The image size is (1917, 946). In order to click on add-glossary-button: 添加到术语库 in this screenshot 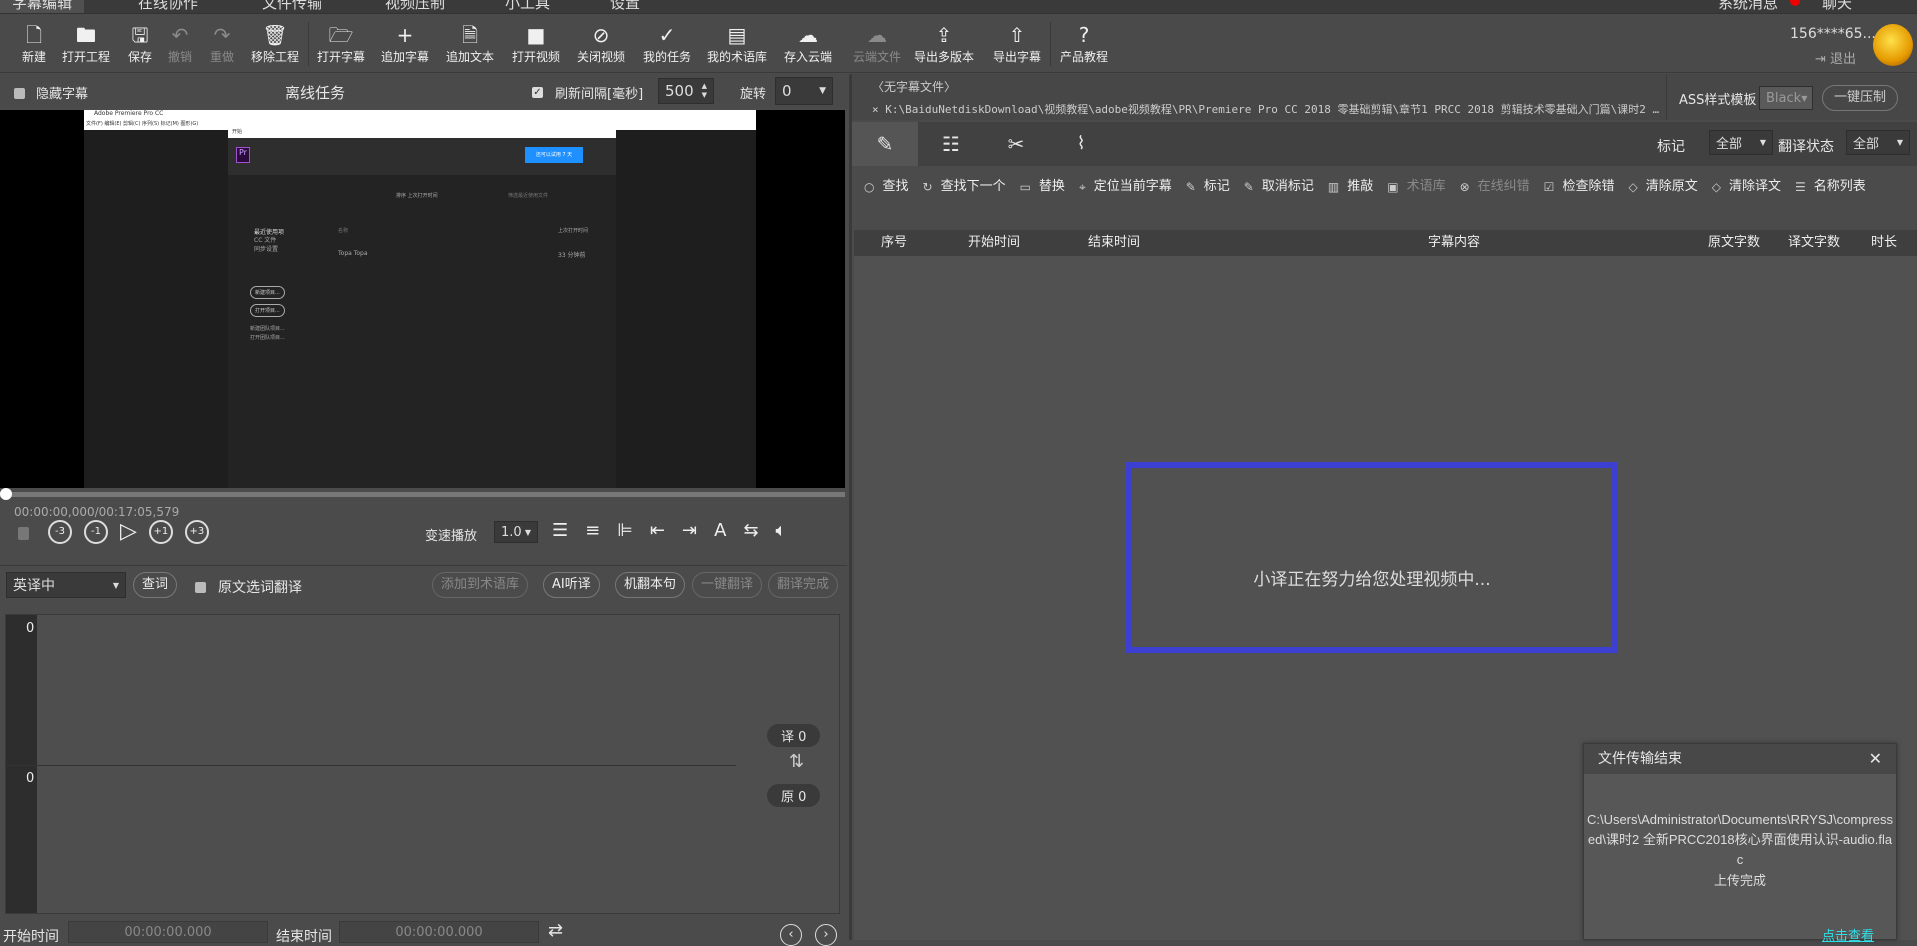, I will do `click(480, 585)`.